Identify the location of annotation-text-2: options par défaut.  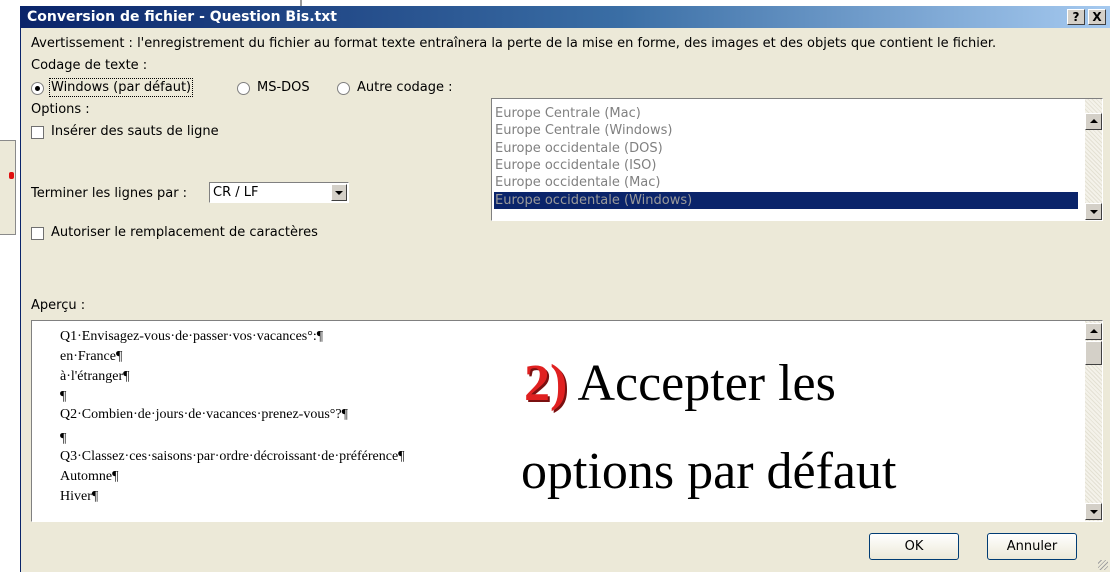
(709, 471).